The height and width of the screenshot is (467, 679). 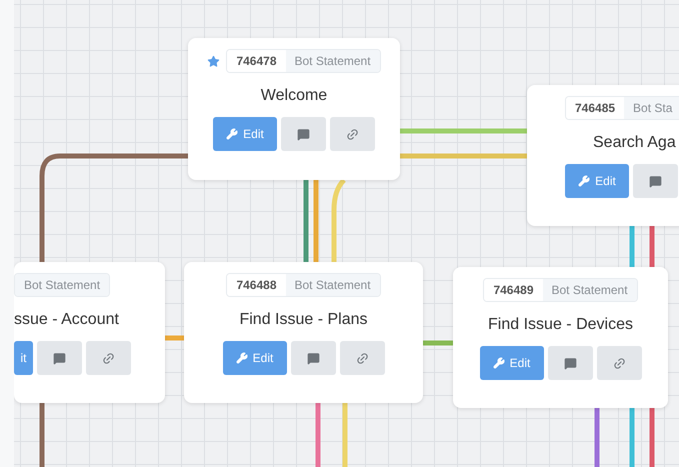 What do you see at coordinates (294, 109) in the screenshot?
I see `node-card: 746478 Bot Statement Welcome Edit` at bounding box center [294, 109].